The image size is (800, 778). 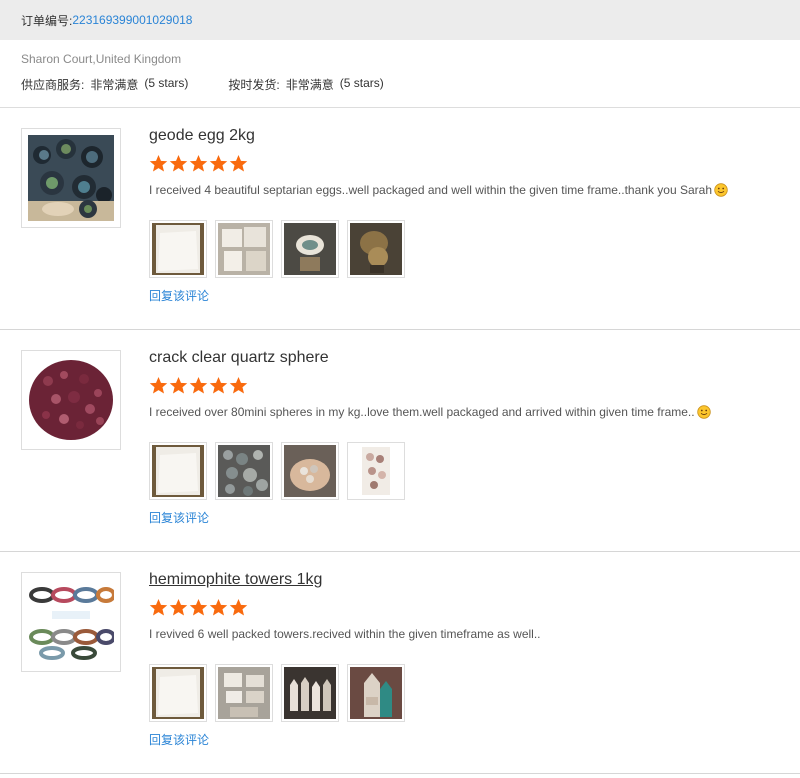 I want to click on shipping-rating-stars: (5 stars), so click(x=361, y=83).